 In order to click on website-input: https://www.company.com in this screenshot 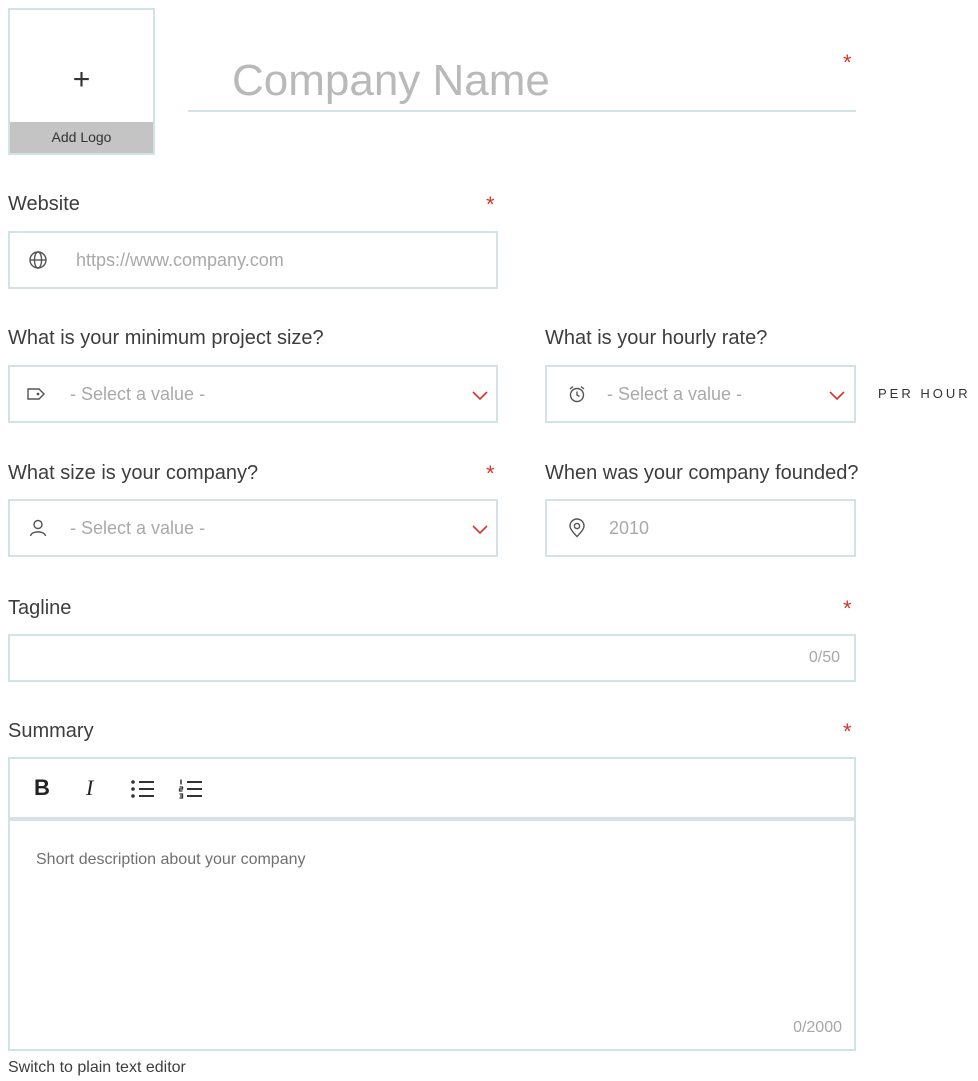, I will do `click(253, 260)`.